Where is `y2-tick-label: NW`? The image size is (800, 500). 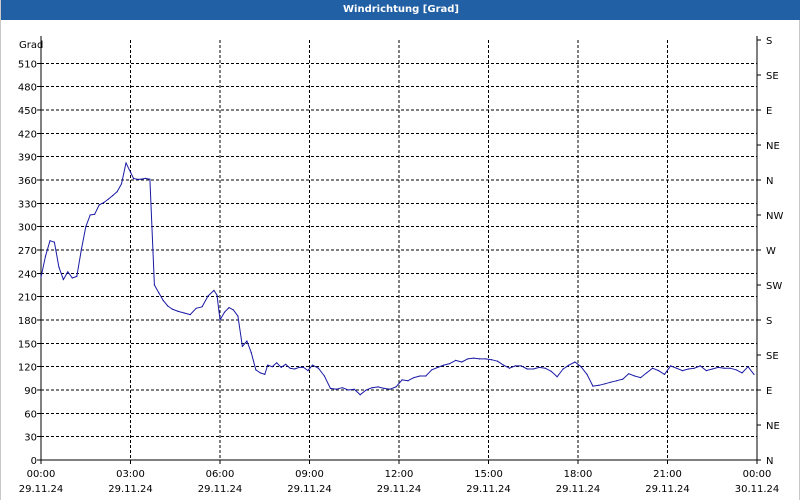
y2-tick-label: NW is located at coordinates (774, 216).